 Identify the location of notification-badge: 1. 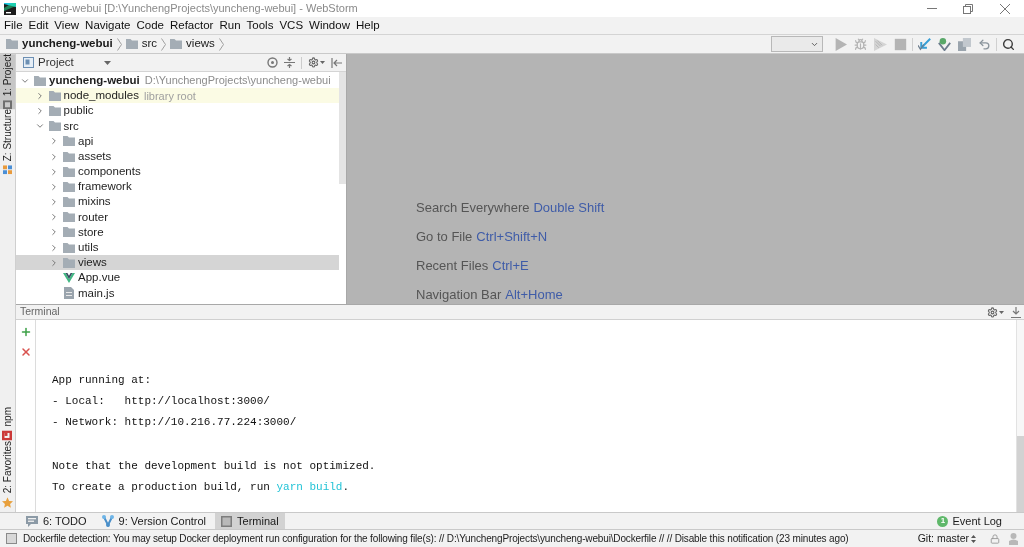
(943, 521).